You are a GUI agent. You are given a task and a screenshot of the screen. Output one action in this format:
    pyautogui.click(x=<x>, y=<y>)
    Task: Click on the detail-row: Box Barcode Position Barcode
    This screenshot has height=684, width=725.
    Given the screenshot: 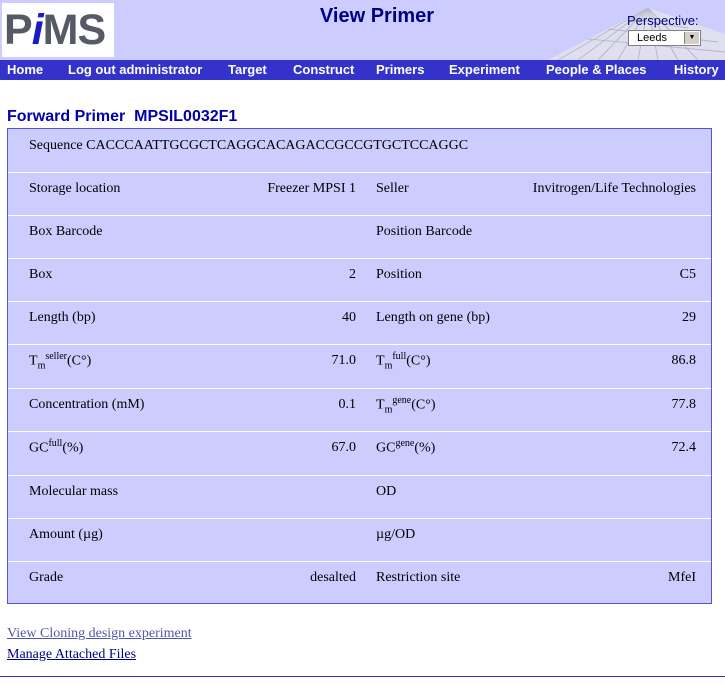 What is the action you would take?
    pyautogui.click(x=359, y=237)
    